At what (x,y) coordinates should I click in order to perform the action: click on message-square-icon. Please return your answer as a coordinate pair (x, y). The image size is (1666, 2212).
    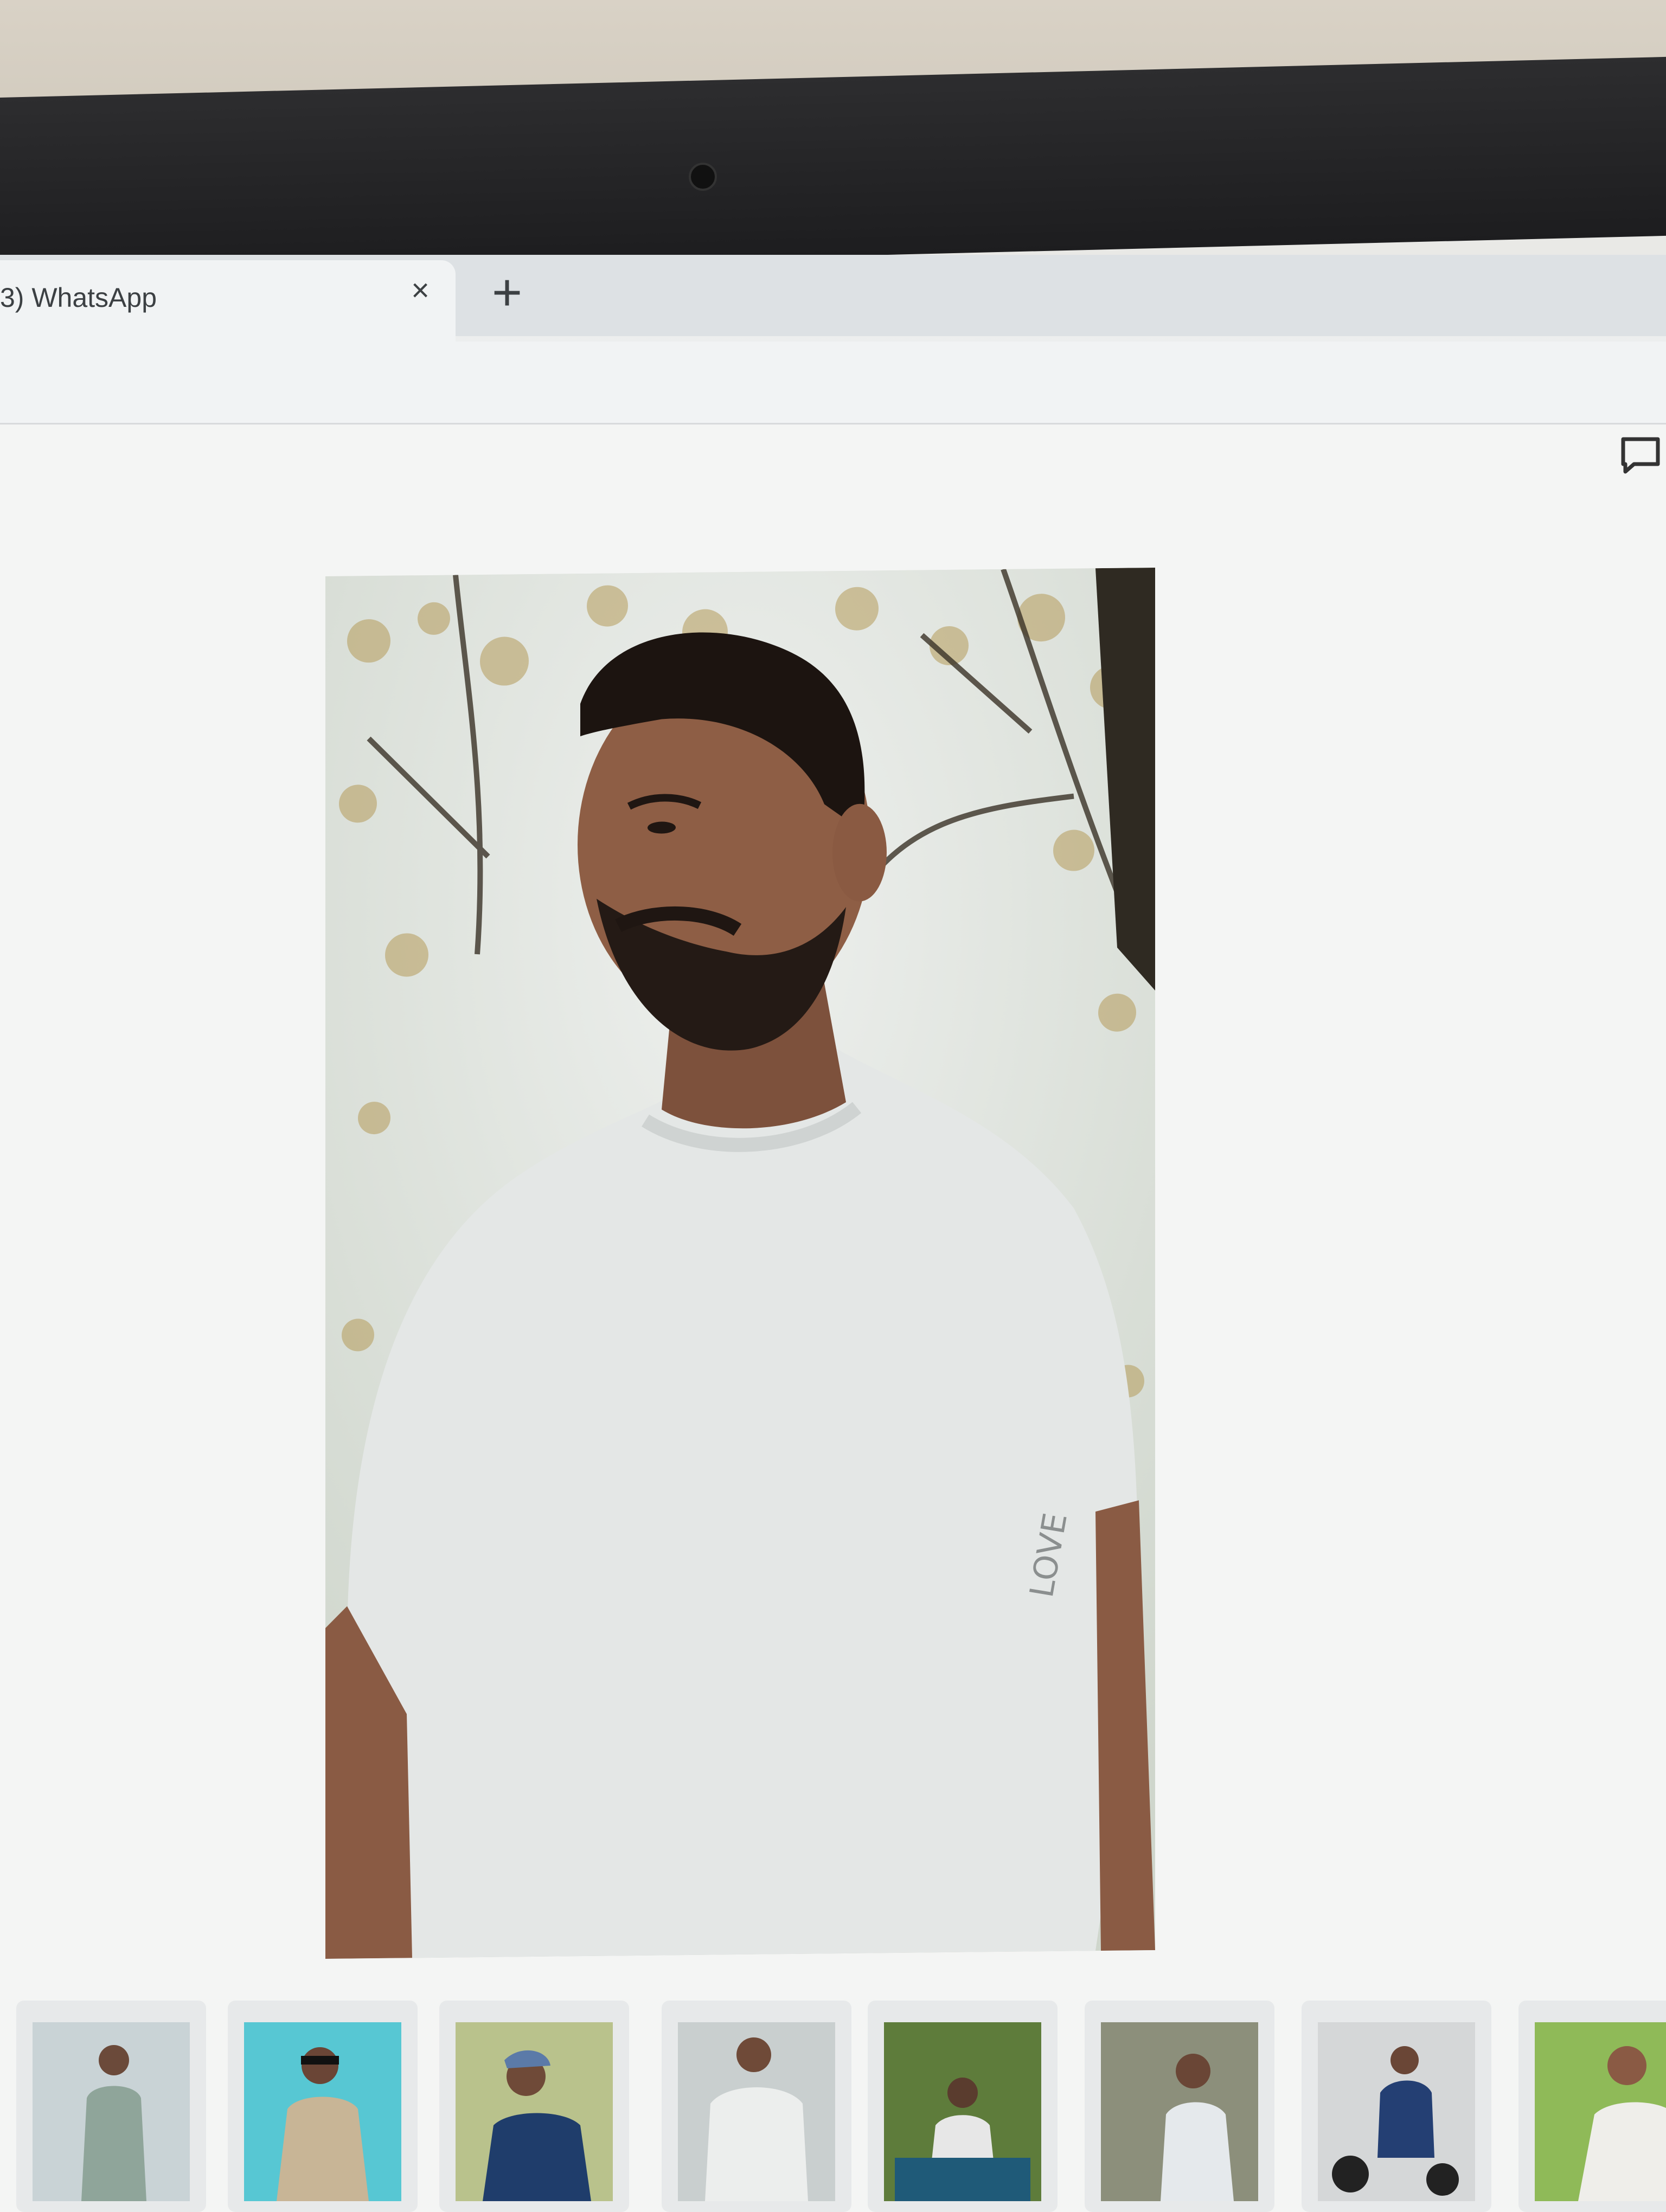
    Looking at the image, I should click on (1640, 455).